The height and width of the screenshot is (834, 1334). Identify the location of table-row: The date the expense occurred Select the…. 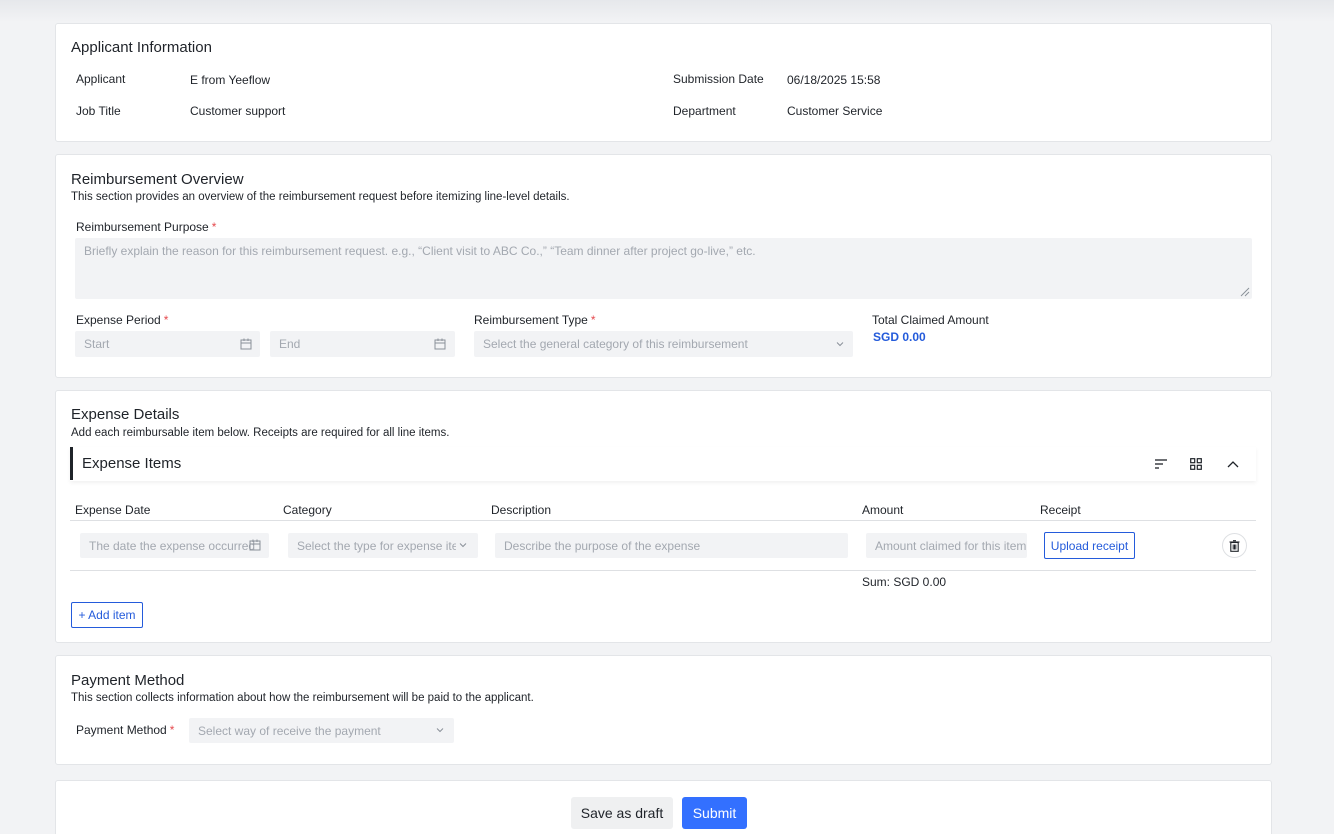
(663, 545).